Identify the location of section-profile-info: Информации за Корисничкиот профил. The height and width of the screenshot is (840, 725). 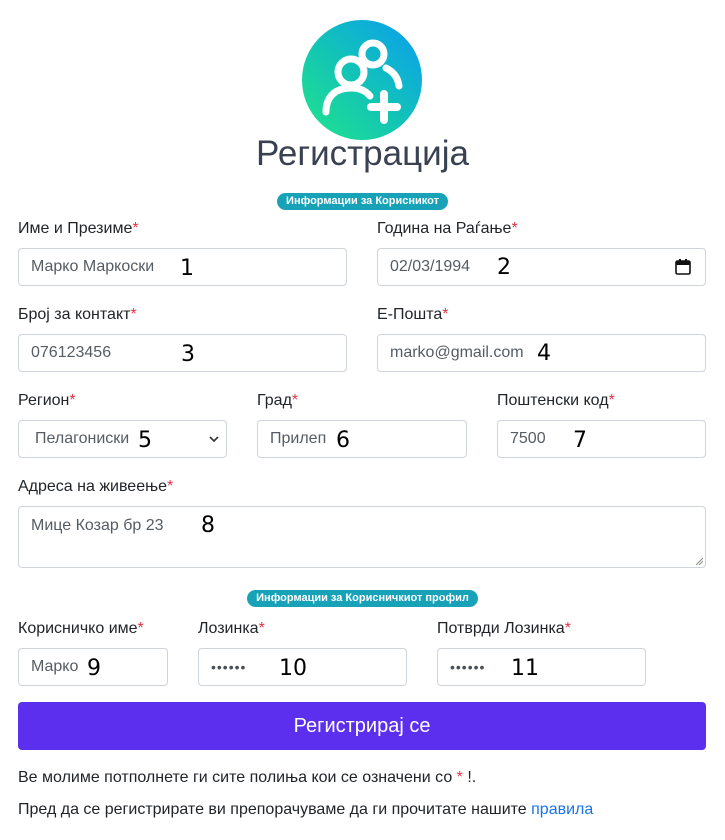
(362, 598).